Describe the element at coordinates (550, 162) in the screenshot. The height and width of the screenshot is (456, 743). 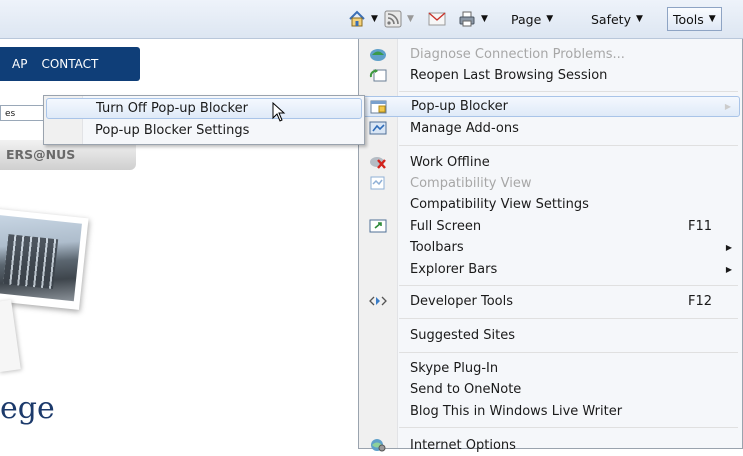
I see `menu-item-work-offline: Work Offline` at that location.